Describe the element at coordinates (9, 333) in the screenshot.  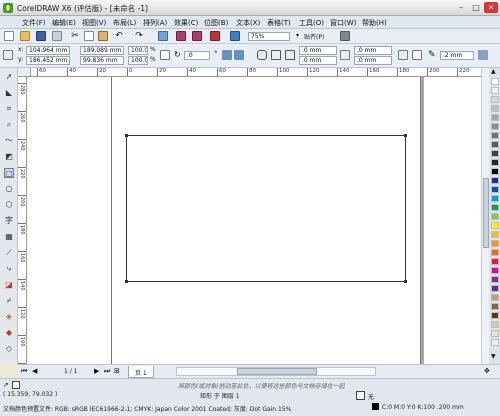
I see `fill-tool-icon: ◆` at that location.